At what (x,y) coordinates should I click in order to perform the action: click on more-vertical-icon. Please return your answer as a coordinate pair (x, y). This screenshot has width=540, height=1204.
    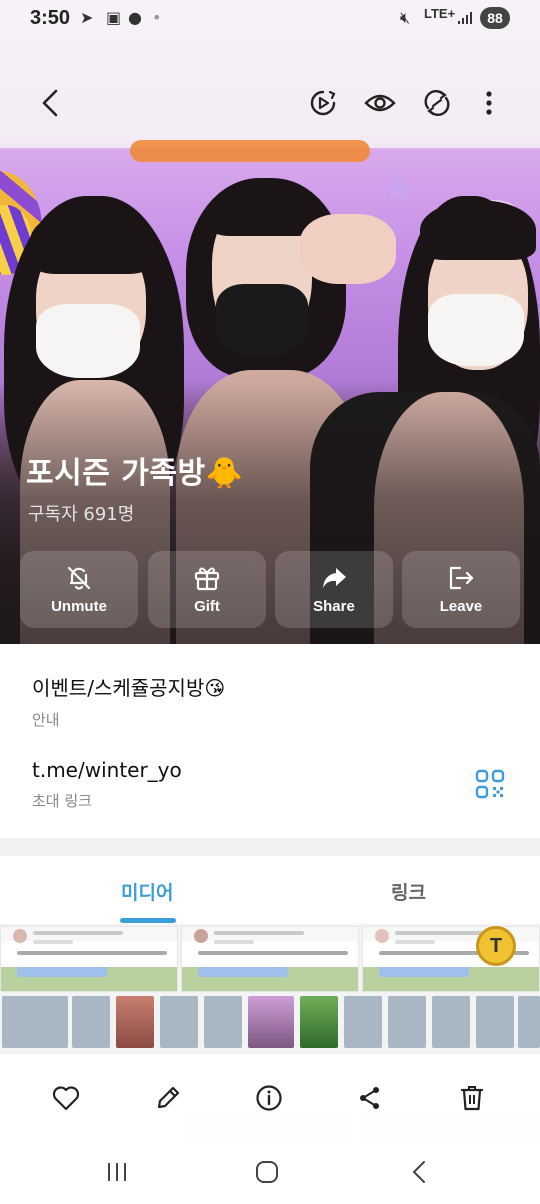
    Looking at the image, I should click on (489, 103).